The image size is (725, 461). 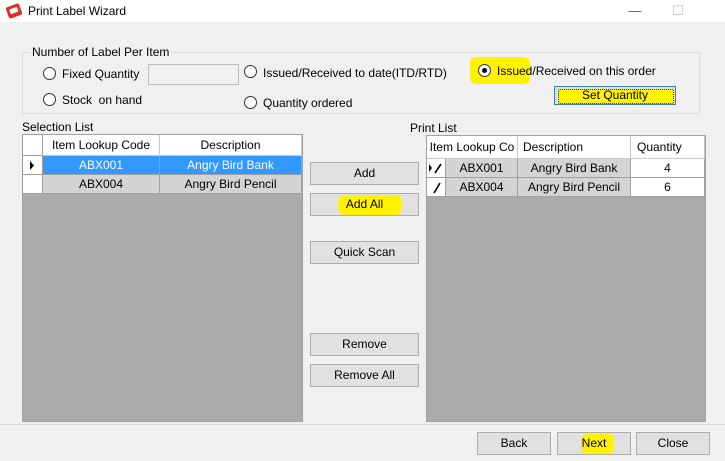 What do you see at coordinates (250, 102) in the screenshot?
I see `quantity-ordered-radio` at bounding box center [250, 102].